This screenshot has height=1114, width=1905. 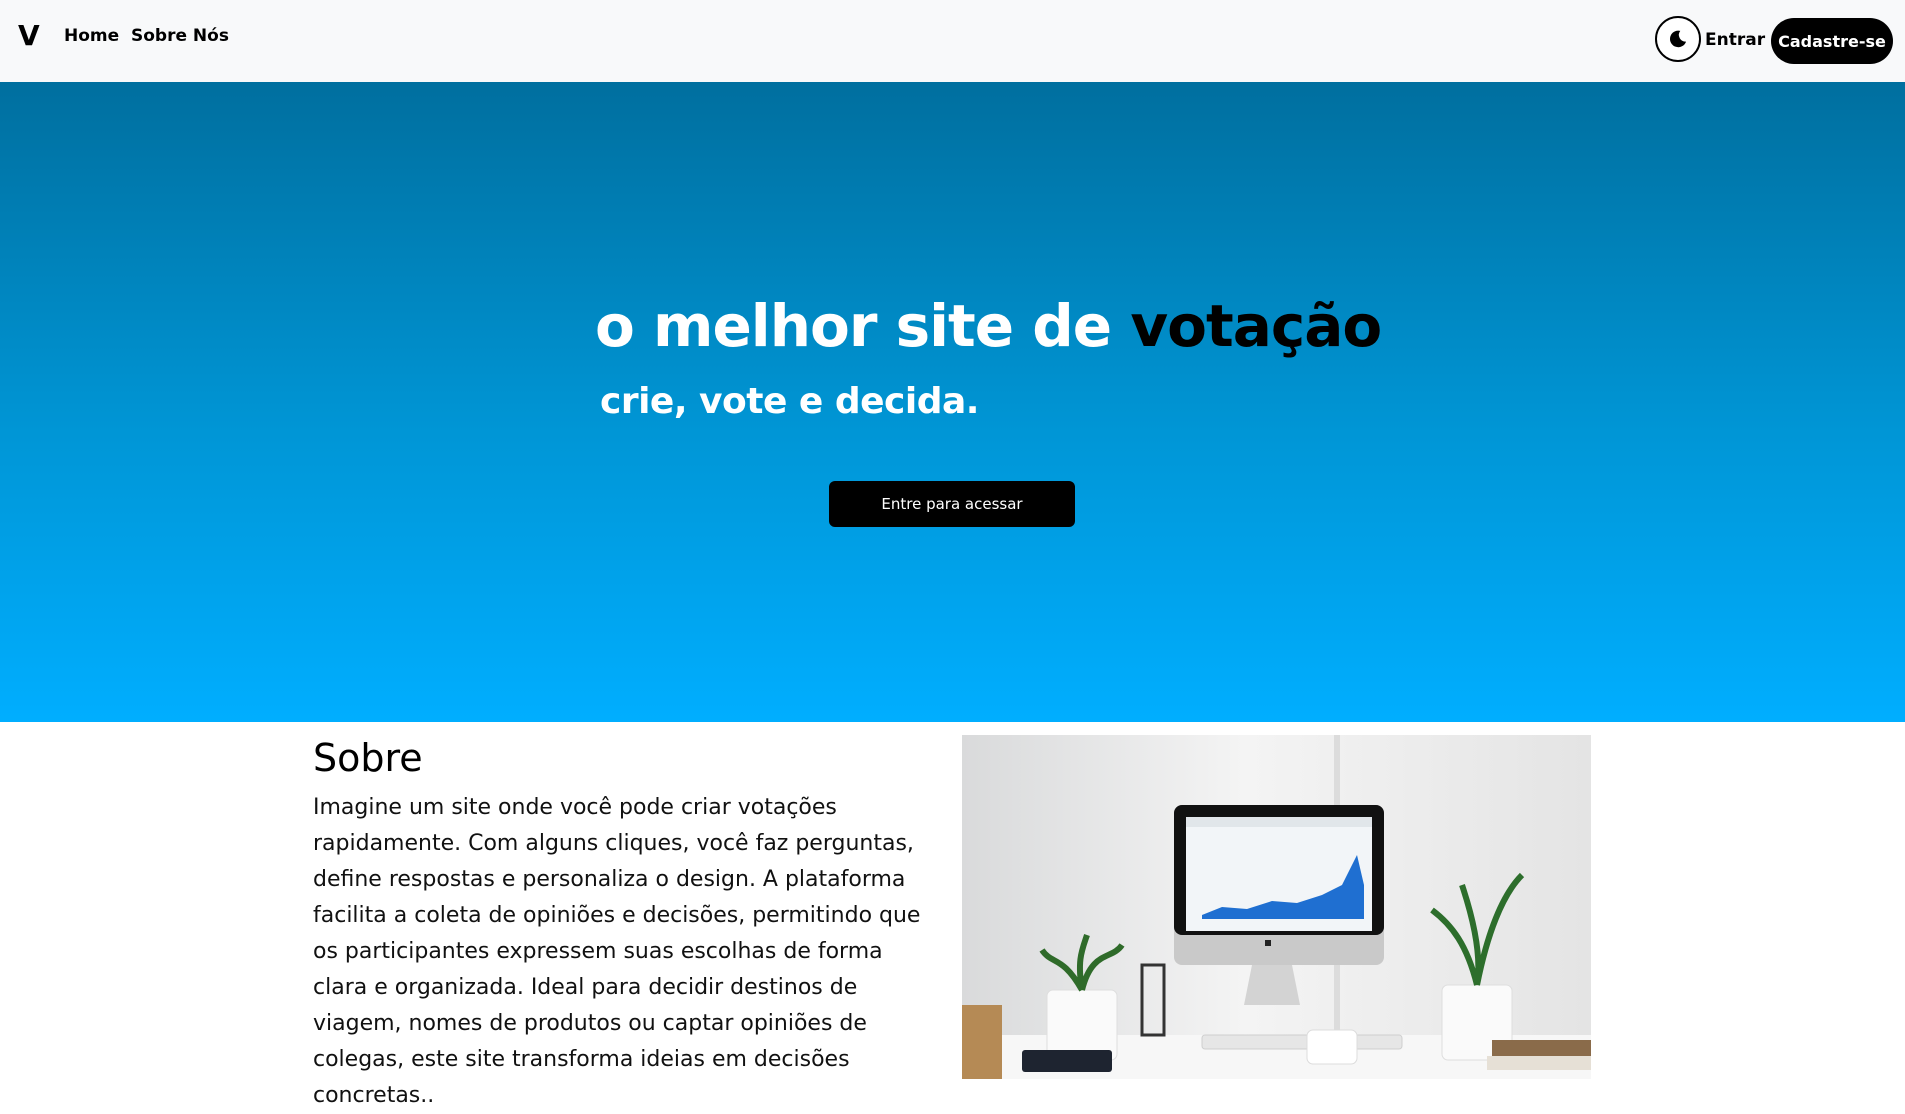 I want to click on moon-icon, so click(x=1678, y=39).